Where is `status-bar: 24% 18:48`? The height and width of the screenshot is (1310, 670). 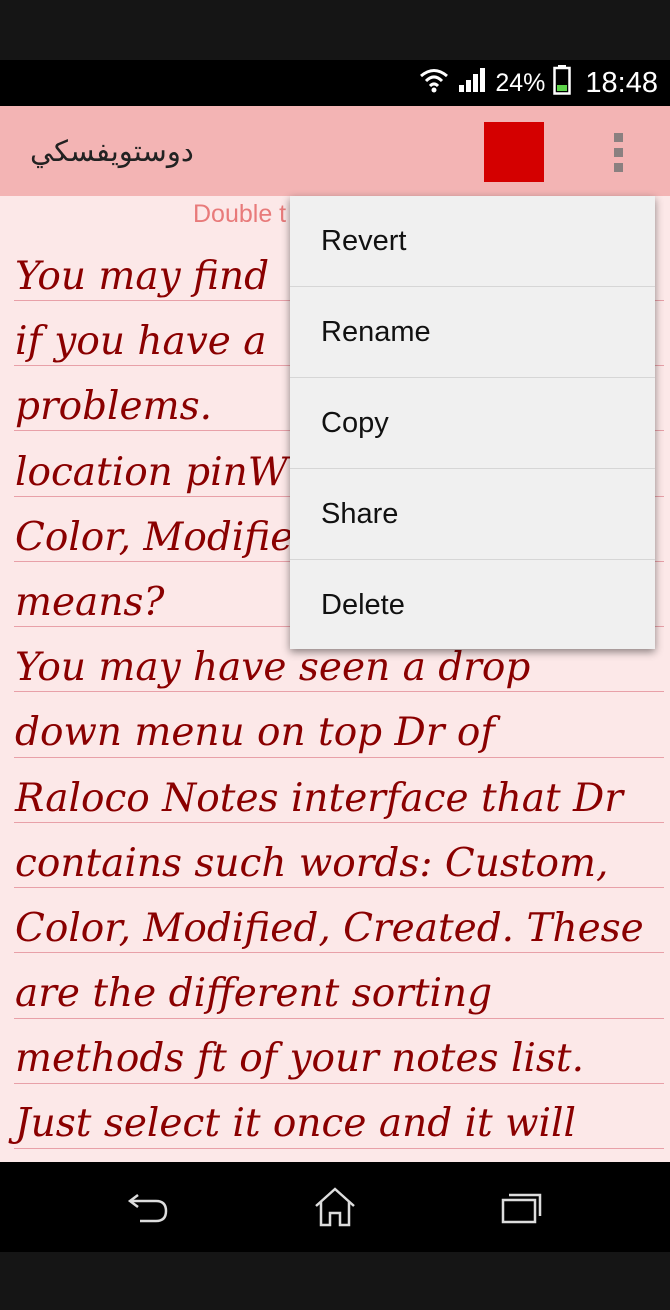 status-bar: 24% 18:48 is located at coordinates (335, 83).